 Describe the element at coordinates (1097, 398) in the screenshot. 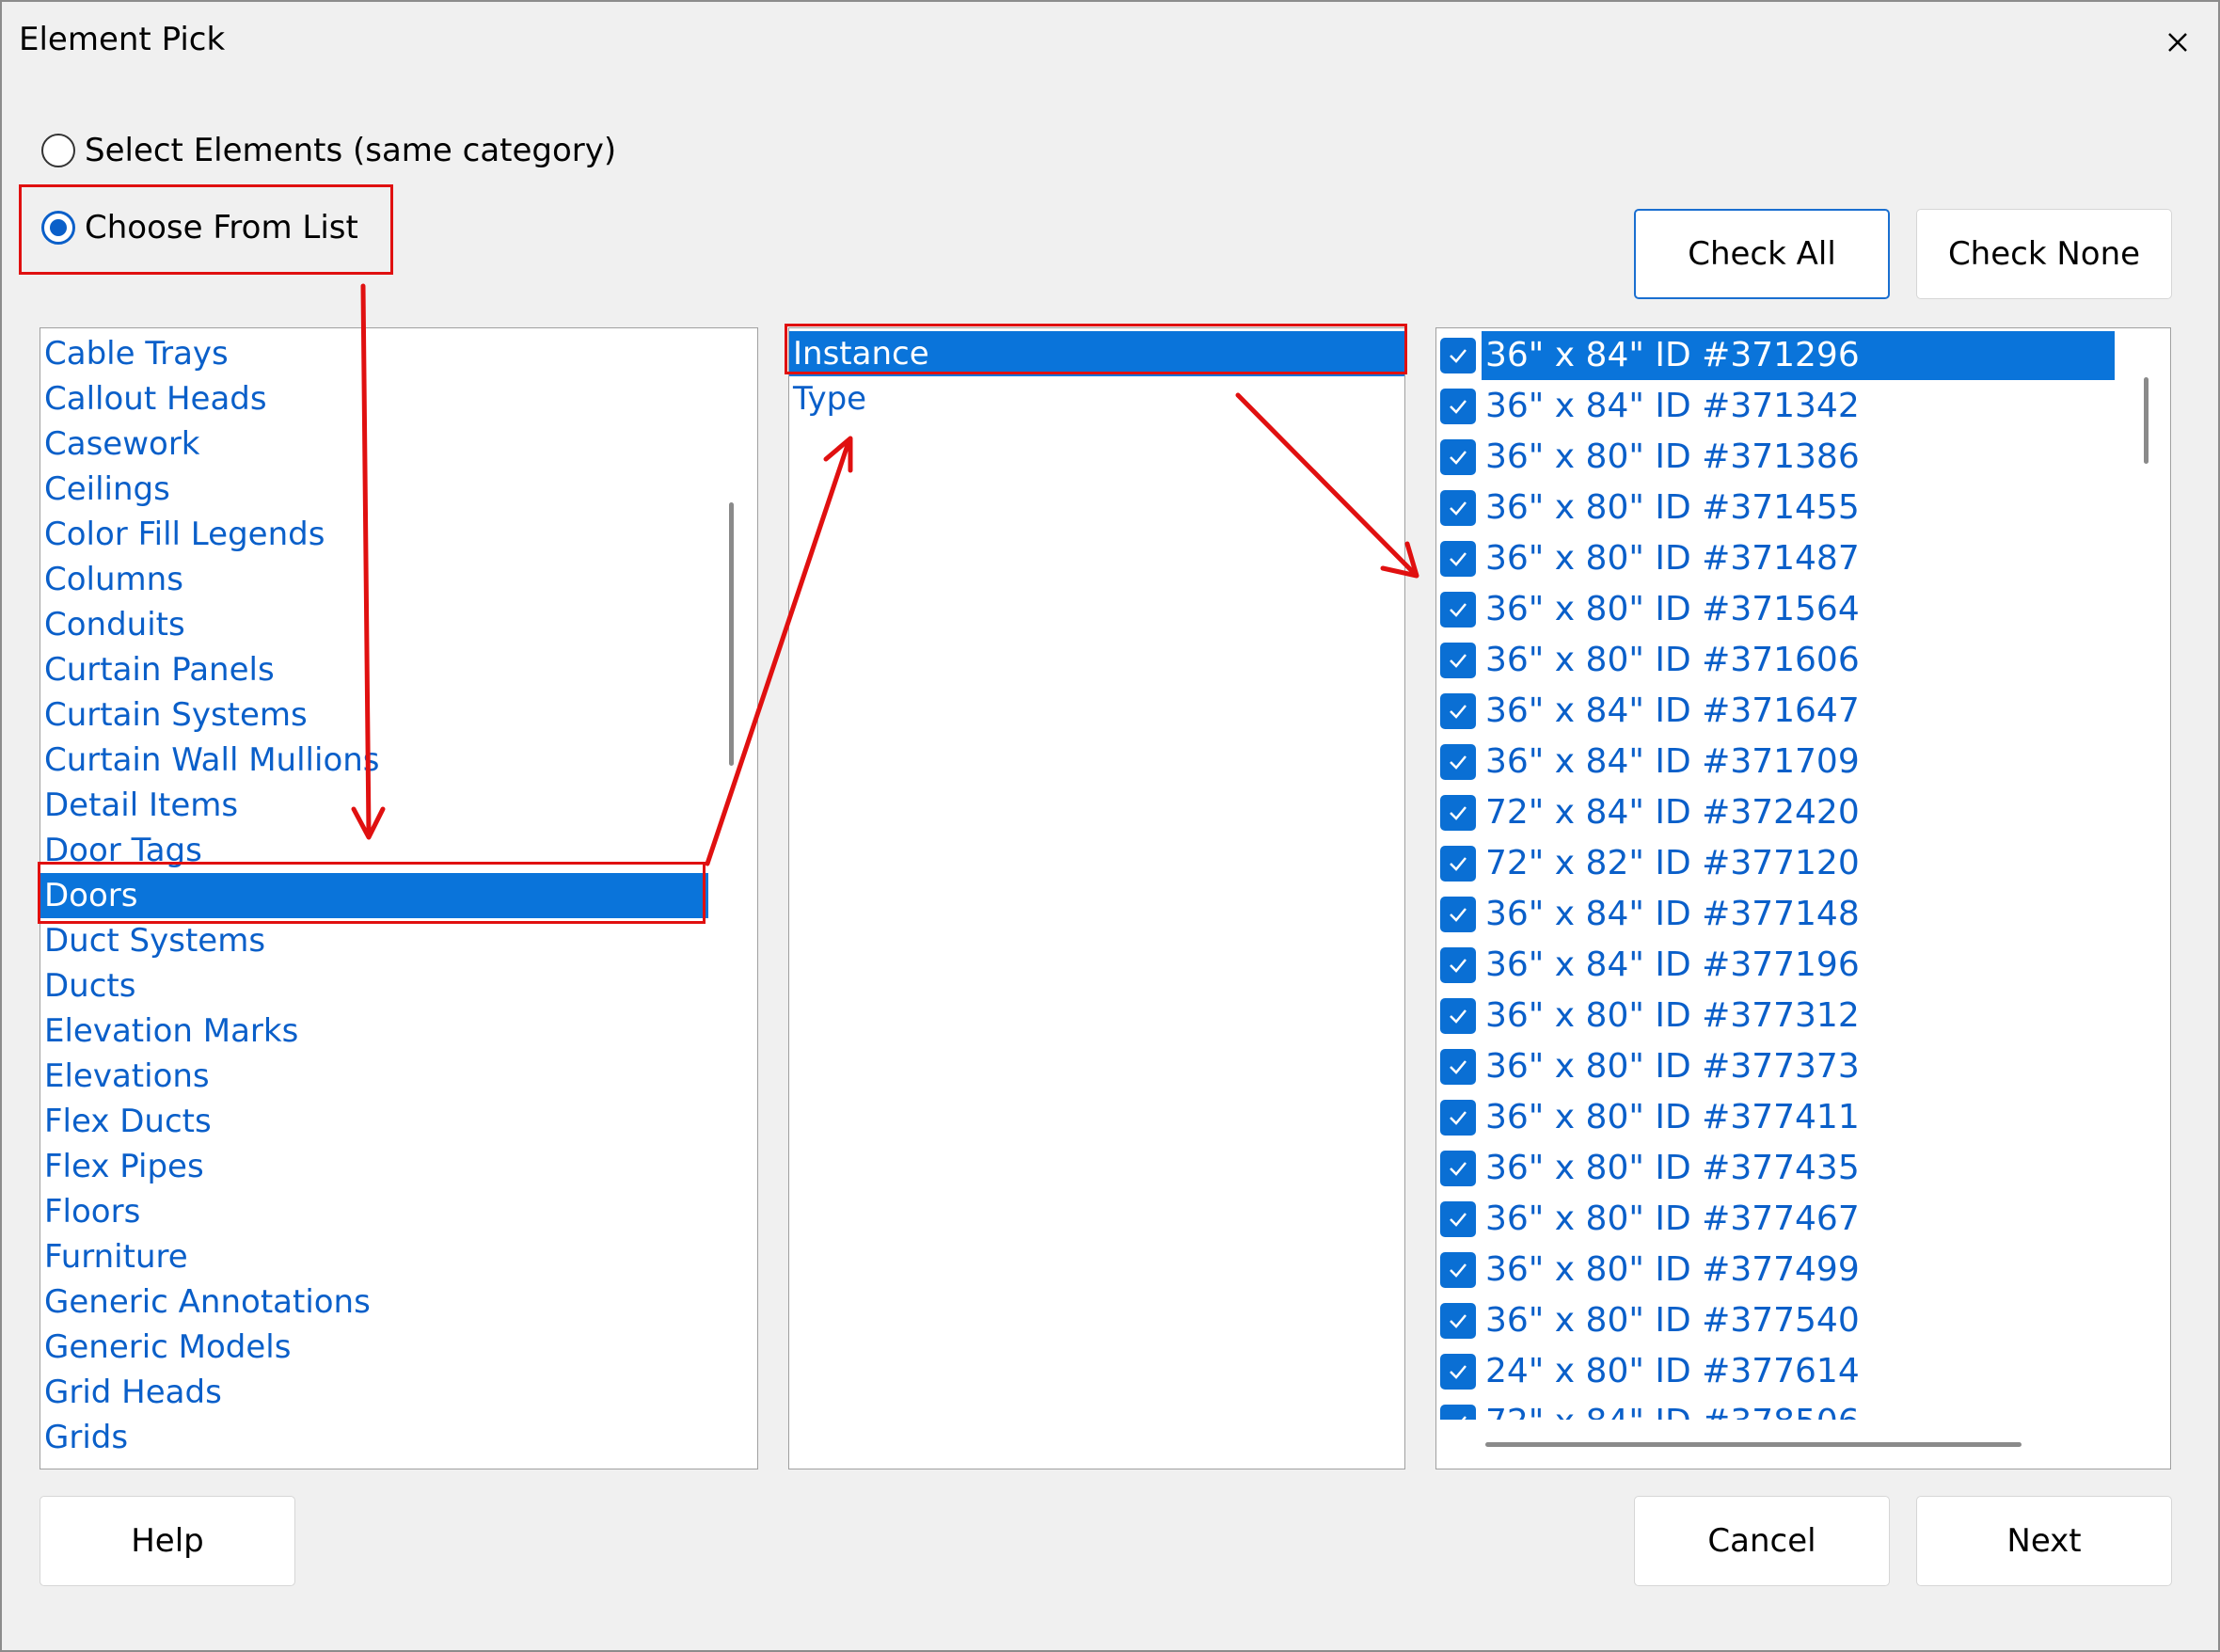

I see `kind-item-type: Type` at that location.